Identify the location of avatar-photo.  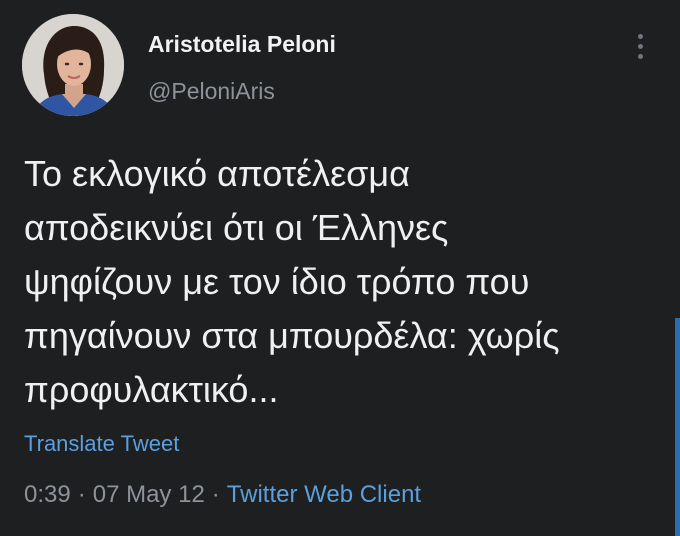
(73, 65).